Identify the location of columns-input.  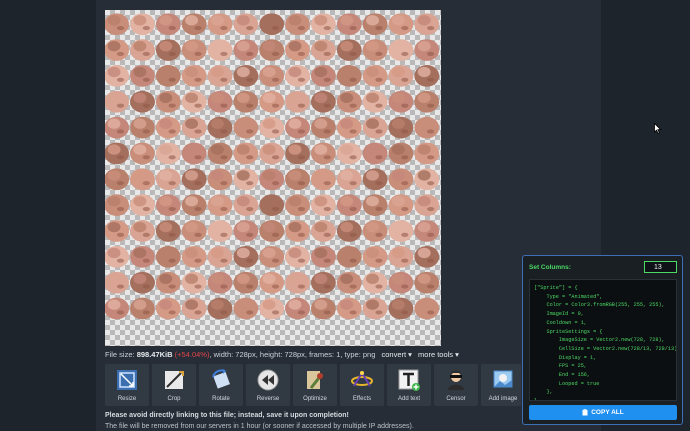
(660, 267).